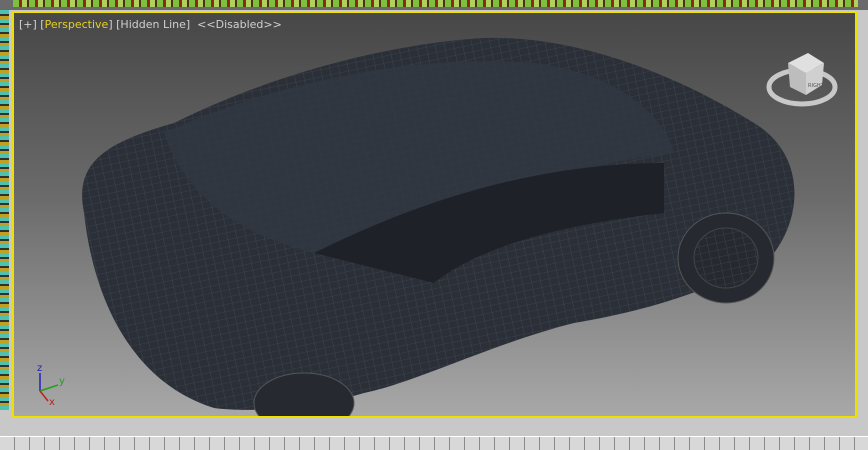  Describe the element at coordinates (51, 385) in the screenshot. I see `axis-tripod: z y x` at that location.